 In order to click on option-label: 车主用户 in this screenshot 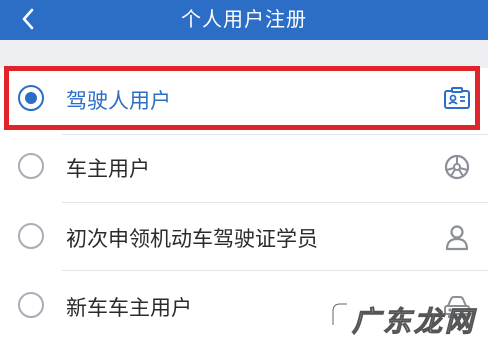, I will do `click(108, 169)`.